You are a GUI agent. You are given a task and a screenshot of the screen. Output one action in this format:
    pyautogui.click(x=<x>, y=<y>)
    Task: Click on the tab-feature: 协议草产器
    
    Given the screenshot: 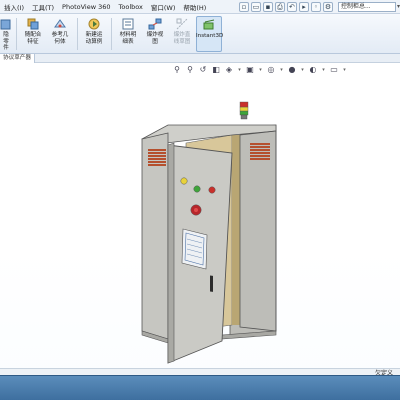 What is the action you would take?
    pyautogui.click(x=17, y=58)
    